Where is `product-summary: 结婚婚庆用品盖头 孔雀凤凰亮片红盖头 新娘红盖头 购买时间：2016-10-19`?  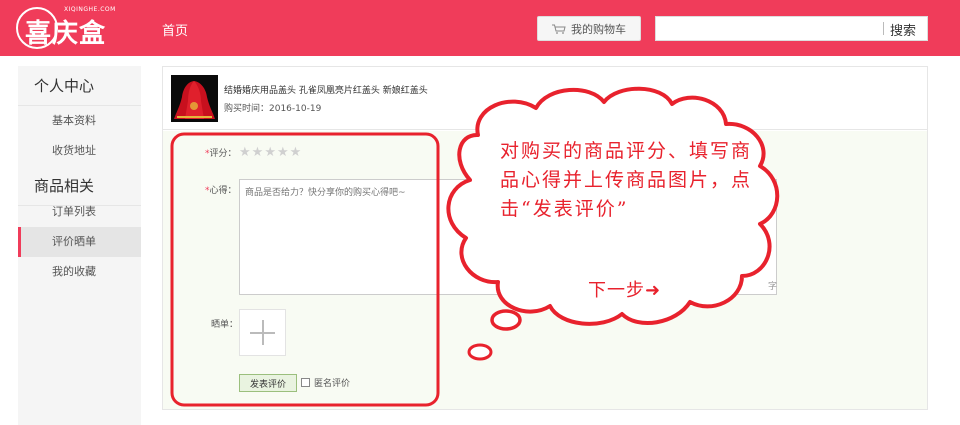
product-summary: 结婚婚庆用品盖头 孔雀凤凰亮片红盖头 新娘红盖头 购买时间：2016-10-19 is located at coordinates (545, 98).